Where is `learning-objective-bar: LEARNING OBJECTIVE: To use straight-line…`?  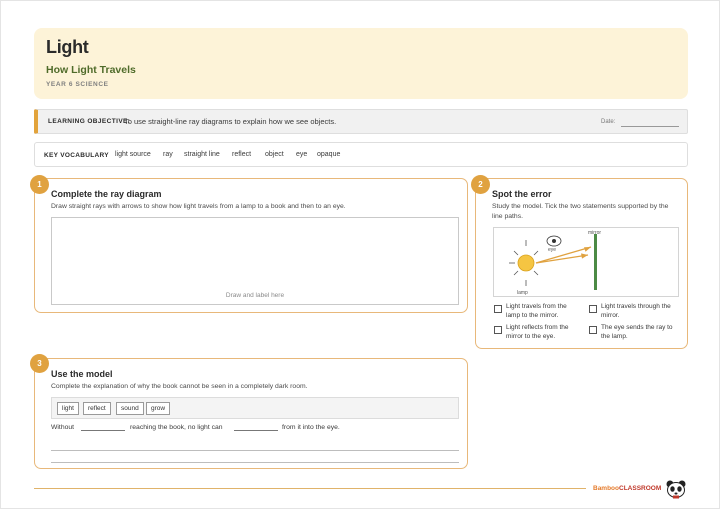
learning-objective-bar: LEARNING OBJECTIVE: To use straight-line… is located at coordinates (361, 121).